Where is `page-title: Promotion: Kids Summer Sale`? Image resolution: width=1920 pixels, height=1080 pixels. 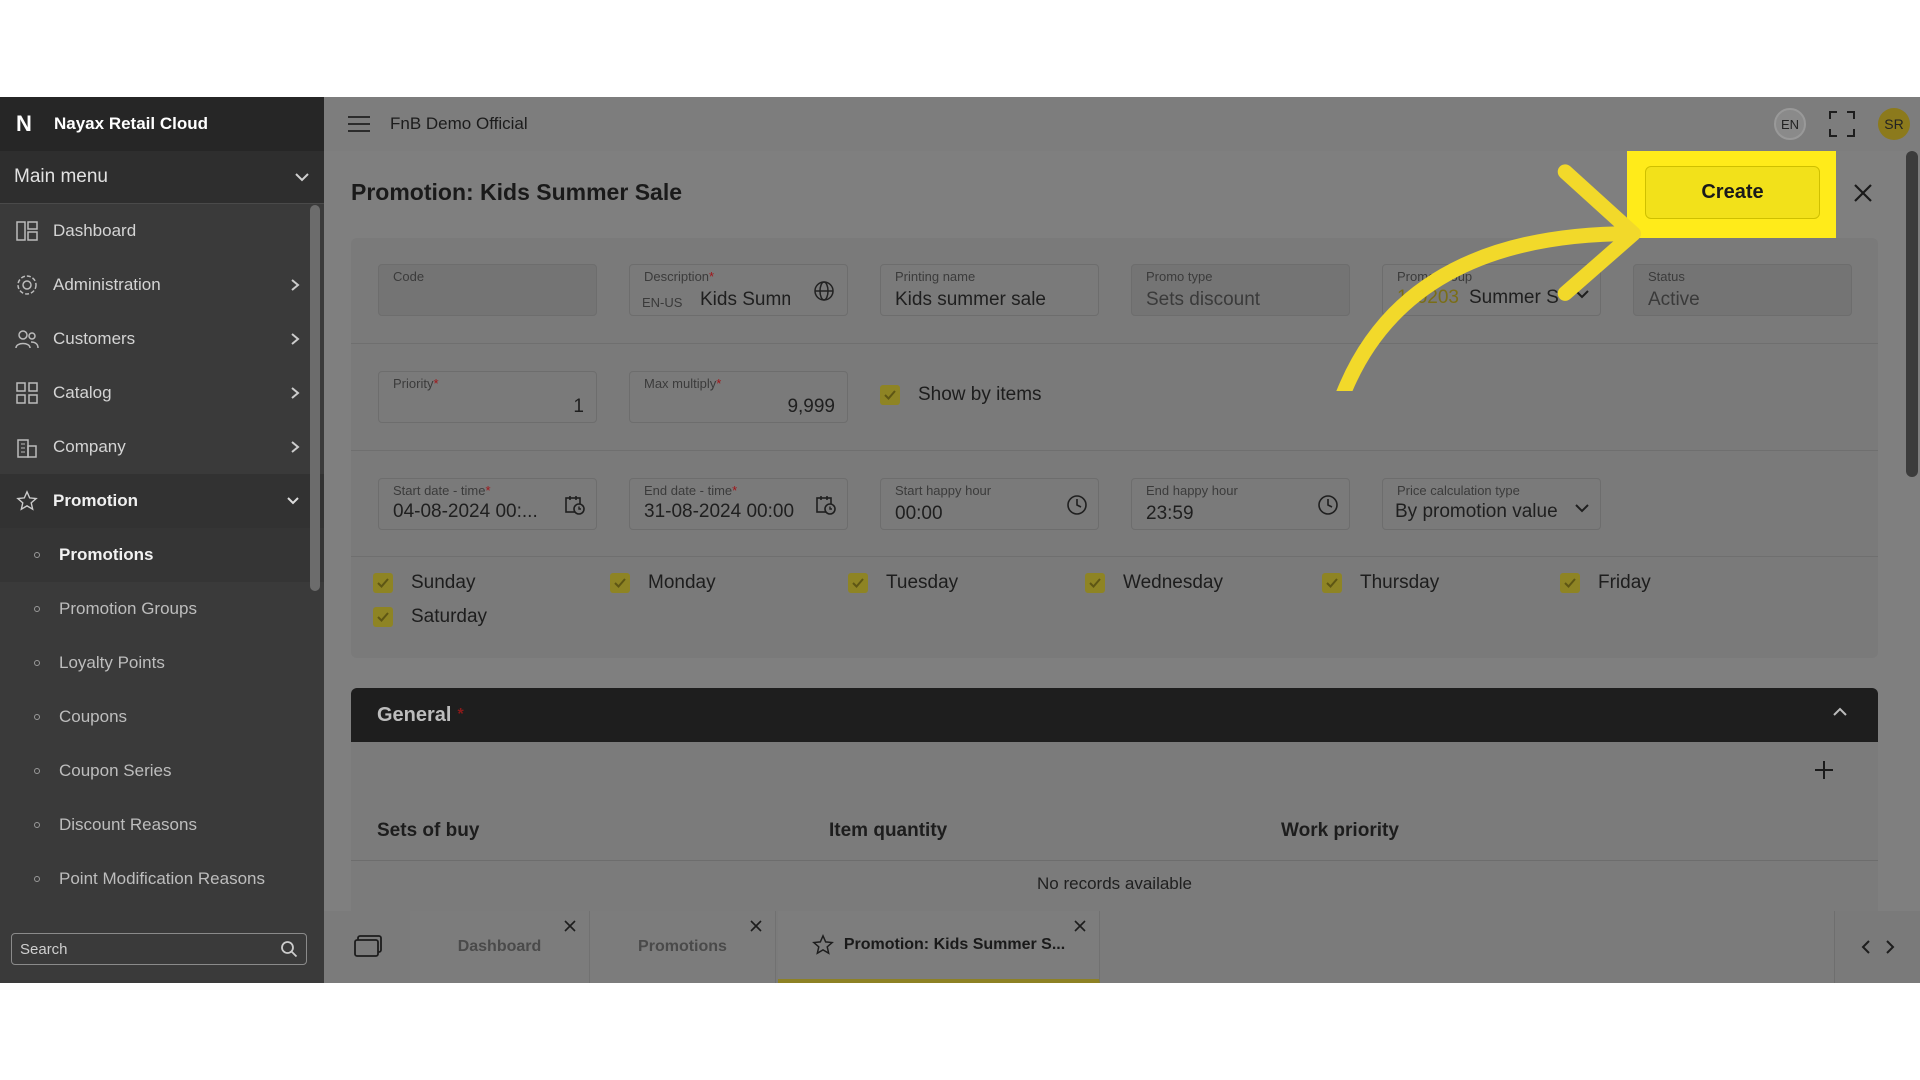 page-title: Promotion: Kids Summer Sale is located at coordinates (517, 192).